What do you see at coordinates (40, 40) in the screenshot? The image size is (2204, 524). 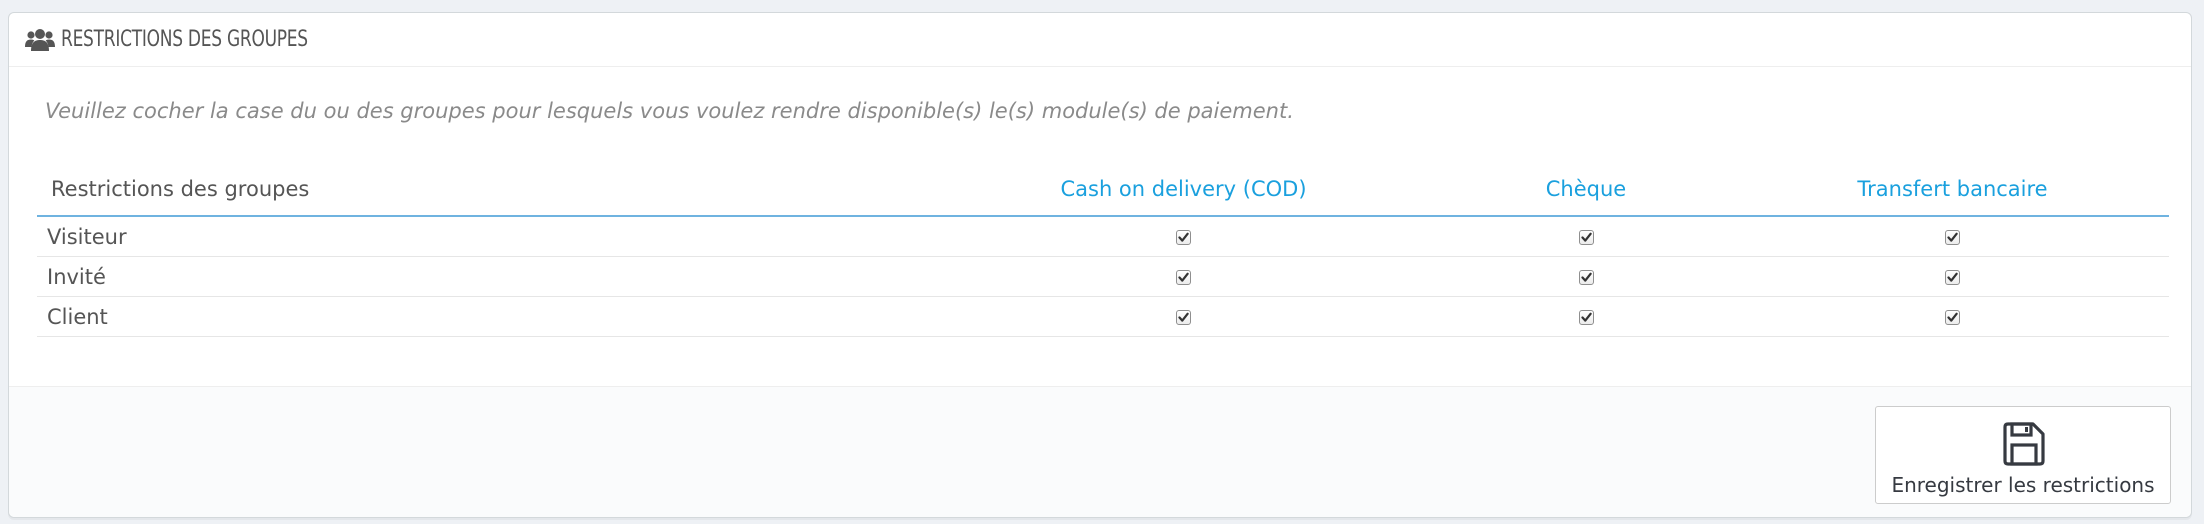 I see `users-icon` at bounding box center [40, 40].